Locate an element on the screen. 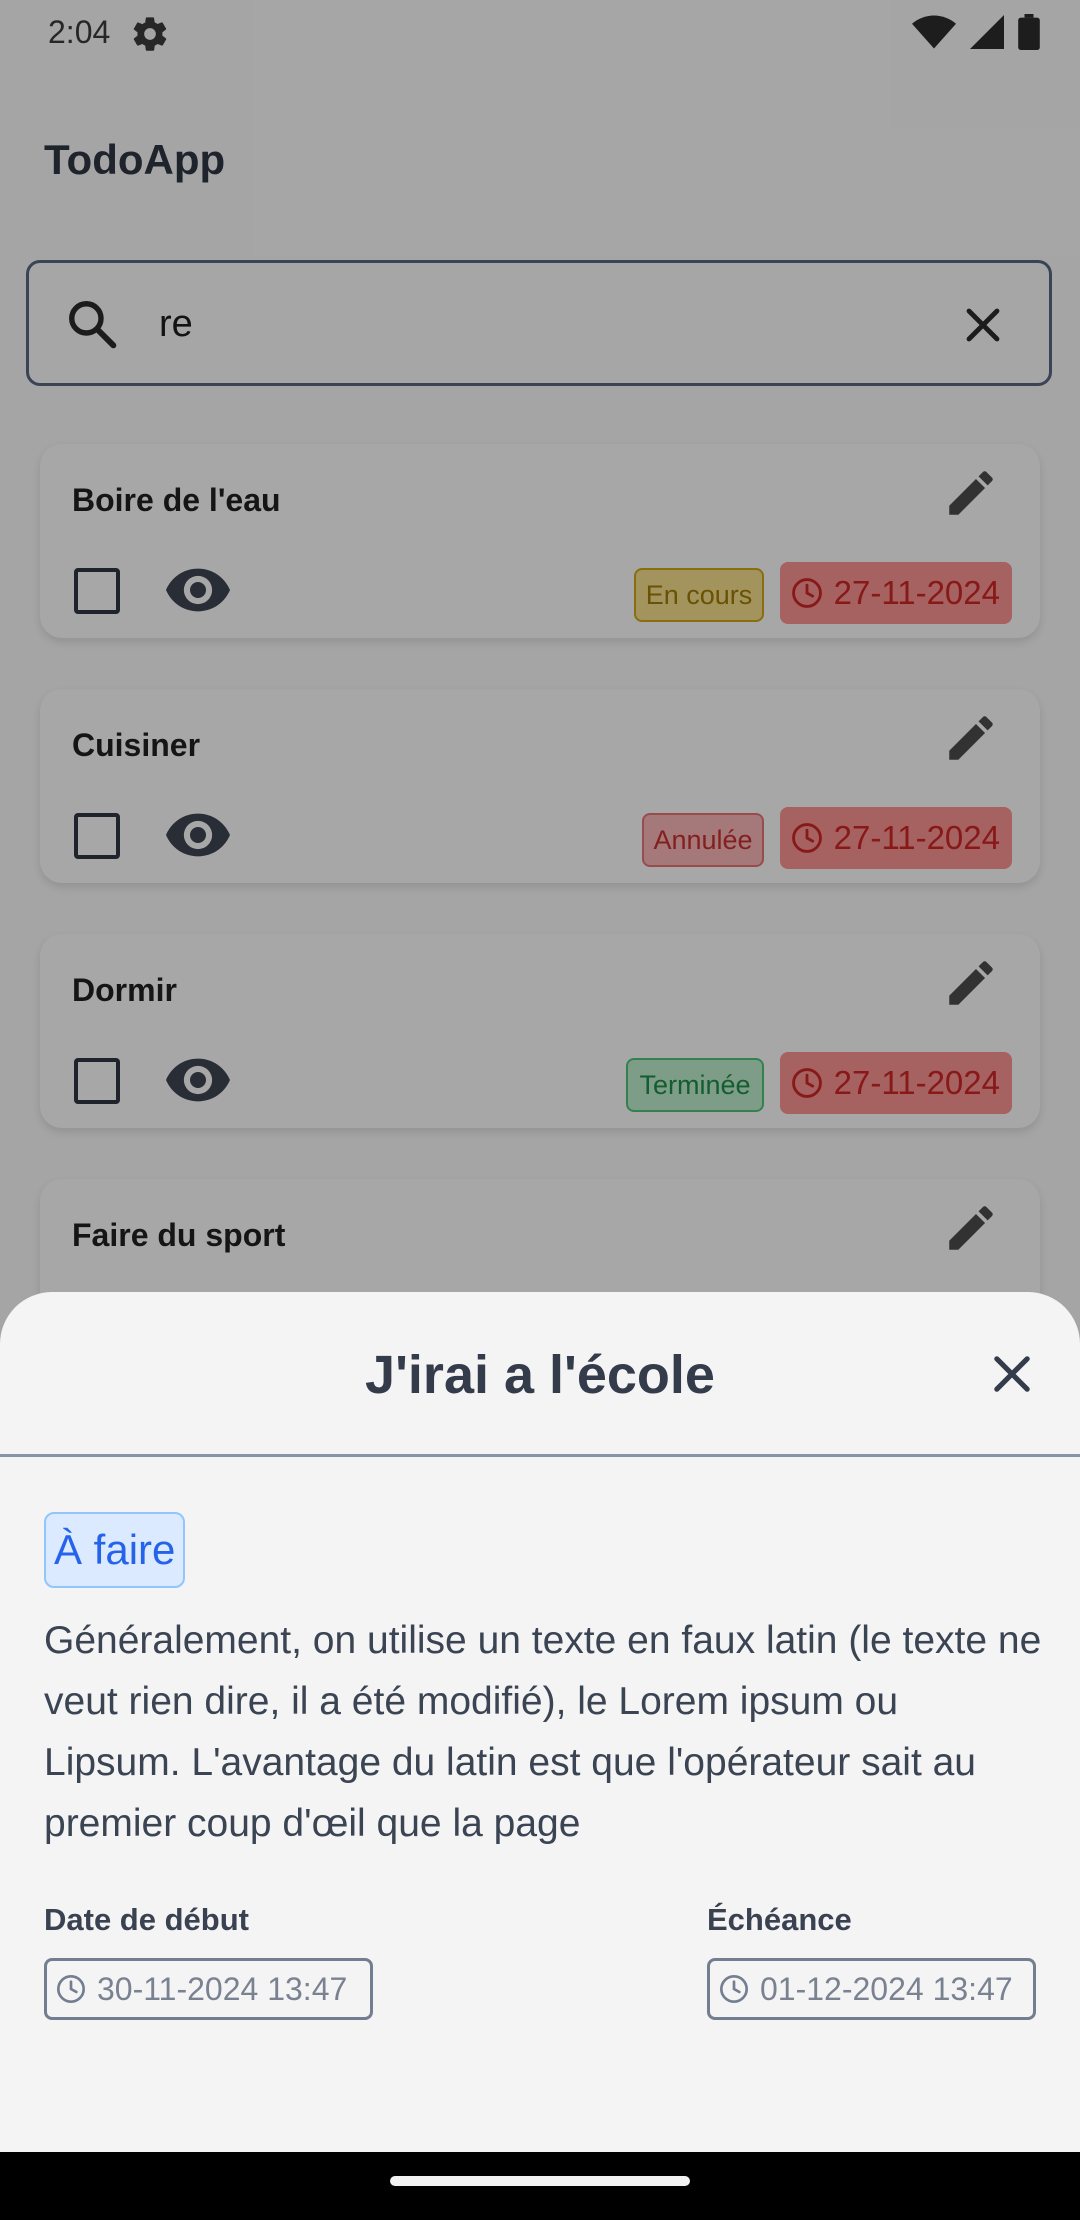 This screenshot has width=1080, height=2220. close-icon is located at coordinates (1012, 1374).